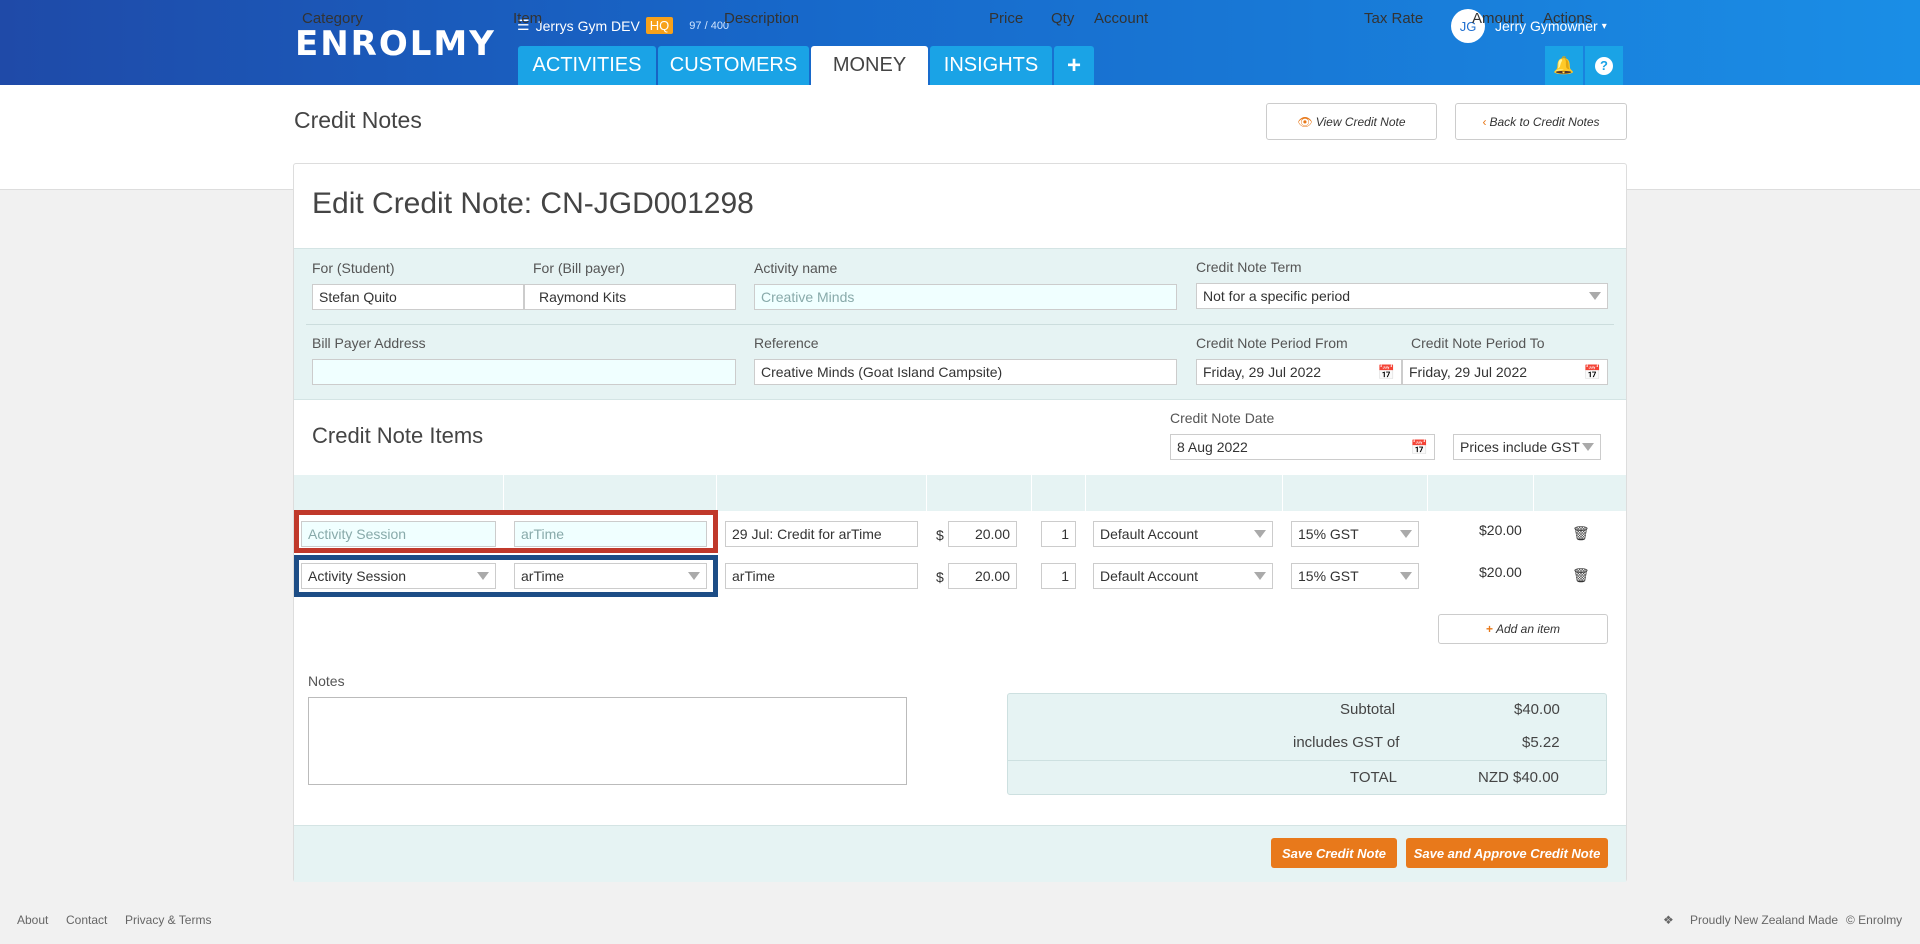  I want to click on highlight-box-blue, so click(506, 576).